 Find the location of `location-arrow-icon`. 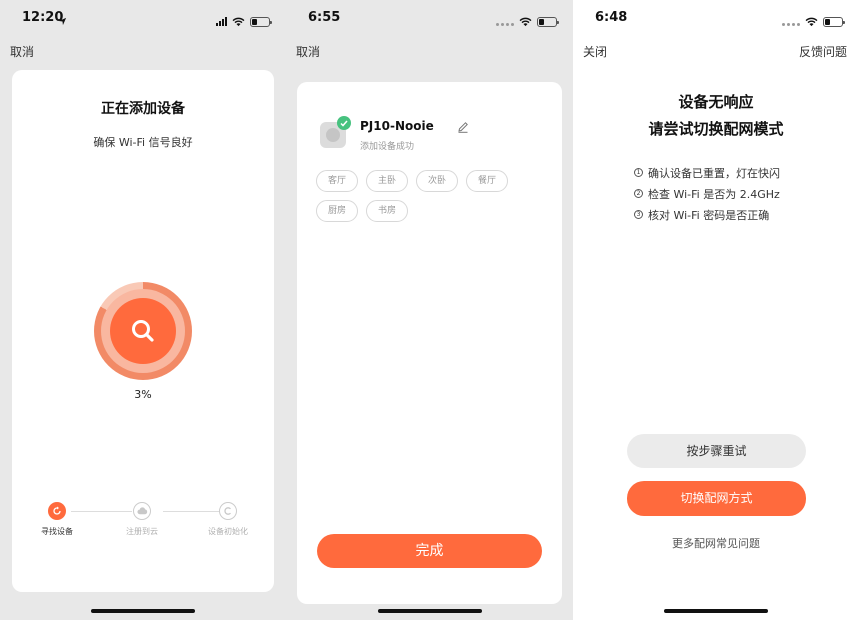

location-arrow-icon is located at coordinates (62, 20).